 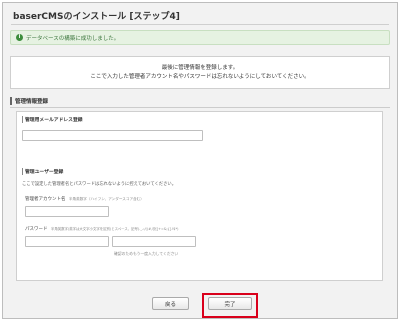 I want to click on notice-line-2: ここで入力した管理者アカウント名やパスワードは忘れないようにしておいてください。, so click(x=200, y=76).